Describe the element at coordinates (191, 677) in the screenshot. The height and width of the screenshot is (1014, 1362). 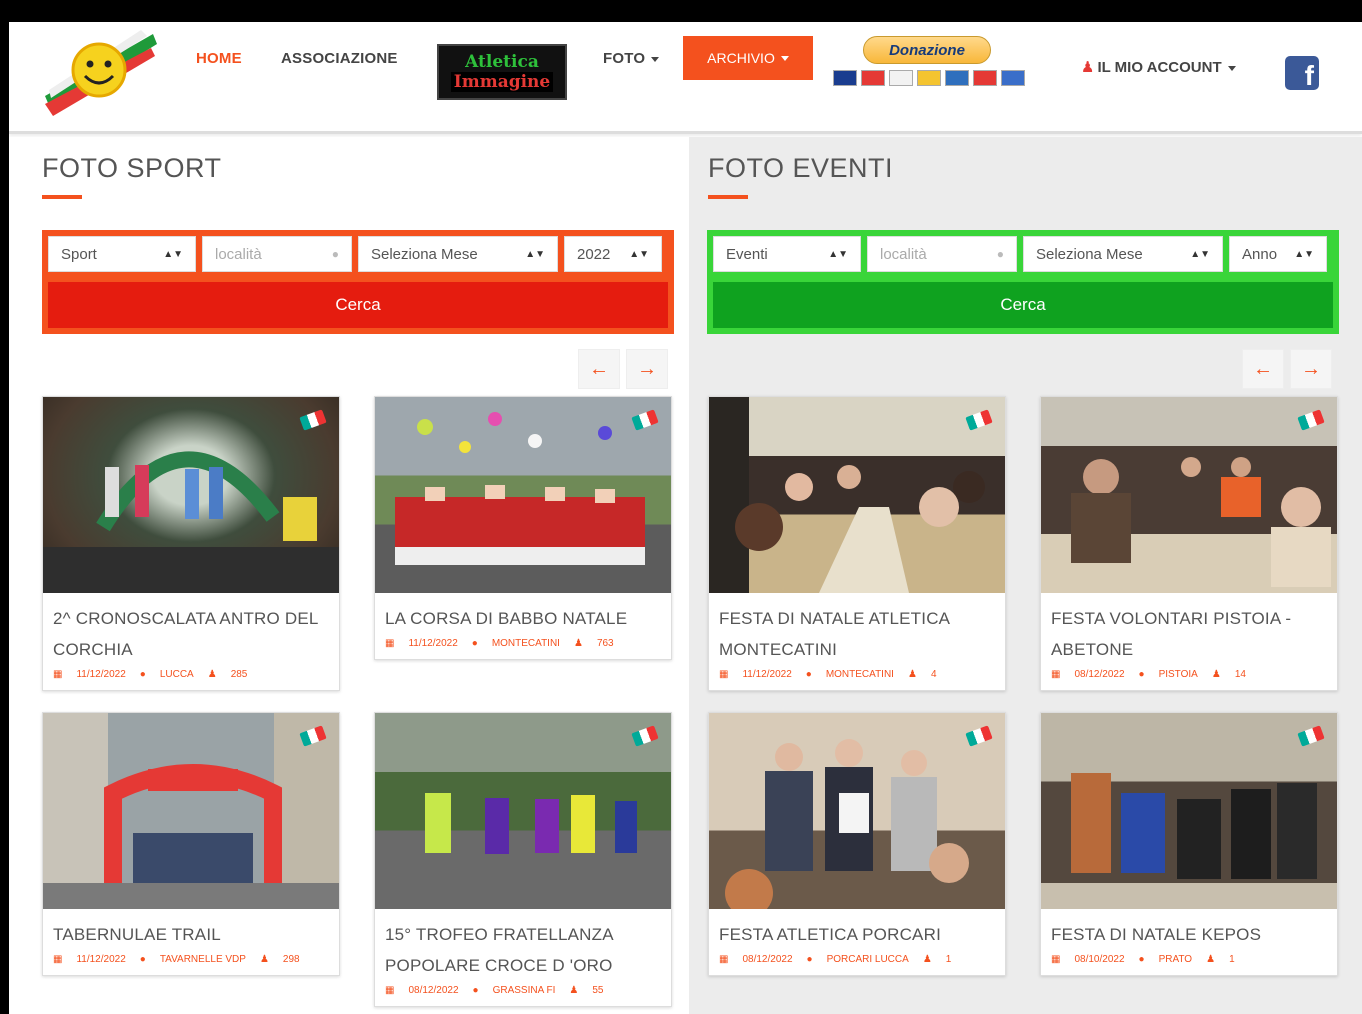
I see `card-meta: ▦ 11/12/2022 ● LUCCA ♟ 285` at that location.